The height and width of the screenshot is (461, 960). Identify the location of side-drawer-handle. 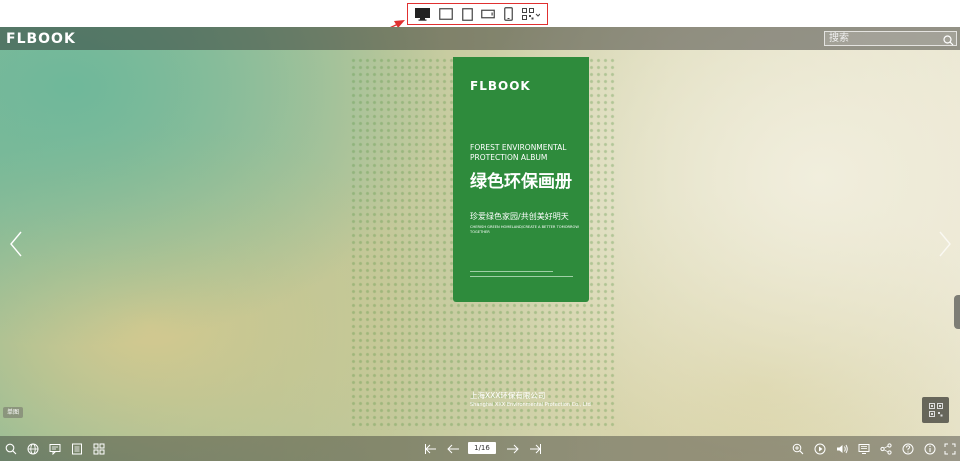
(957, 312).